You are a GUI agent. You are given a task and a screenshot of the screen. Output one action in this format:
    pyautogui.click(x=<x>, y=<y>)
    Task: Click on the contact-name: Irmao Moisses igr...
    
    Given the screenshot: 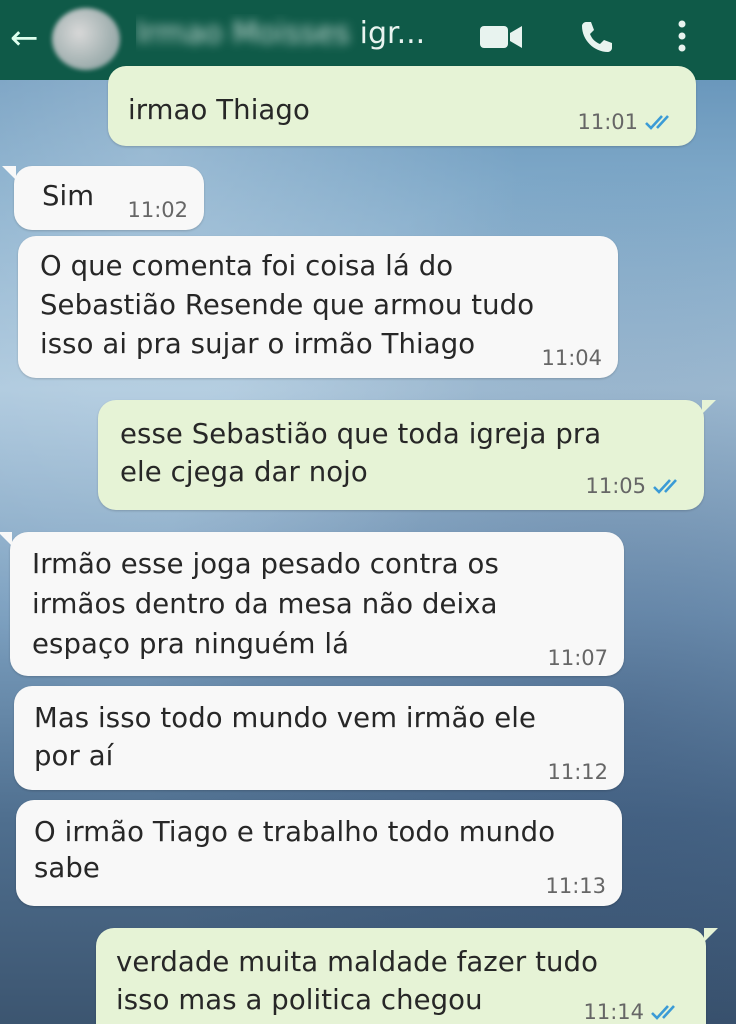 What is the action you would take?
    pyautogui.click(x=291, y=34)
    